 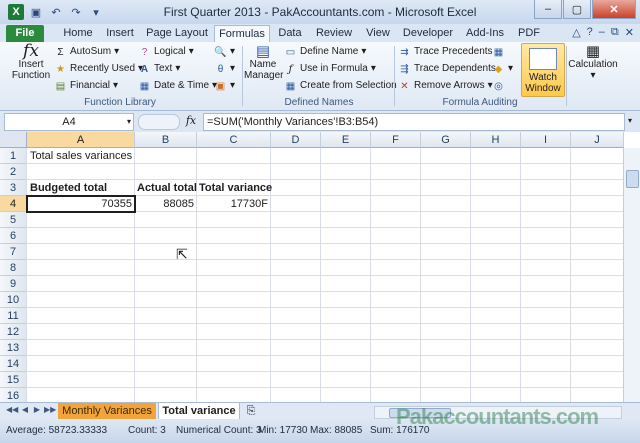 What do you see at coordinates (13, 220) in the screenshot?
I see `row-header: 5` at bounding box center [13, 220].